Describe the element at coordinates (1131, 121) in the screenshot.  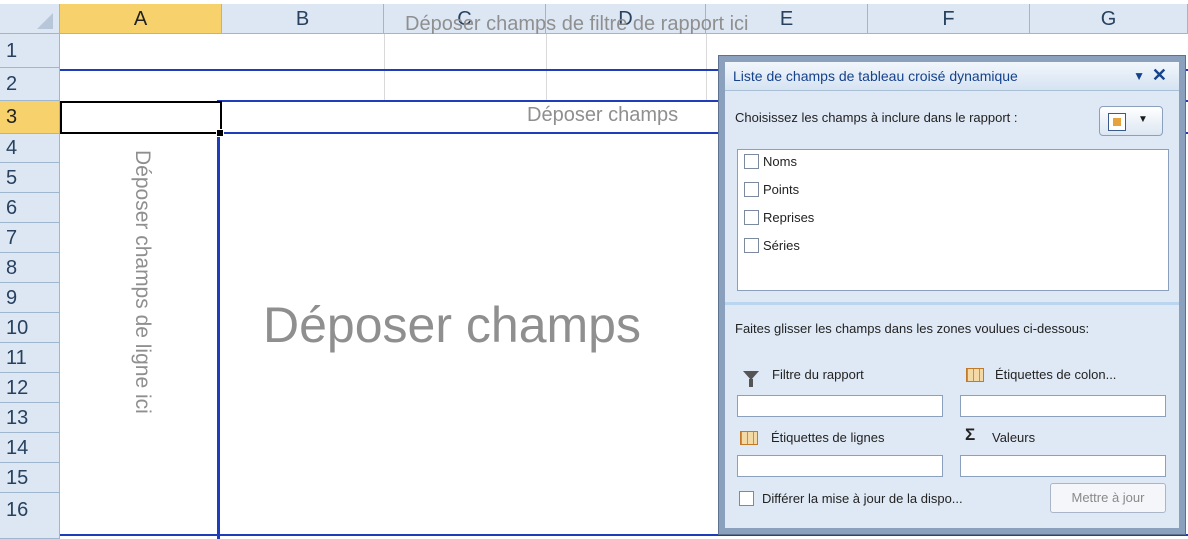
I see `field-list-layout-button: ▼` at that location.